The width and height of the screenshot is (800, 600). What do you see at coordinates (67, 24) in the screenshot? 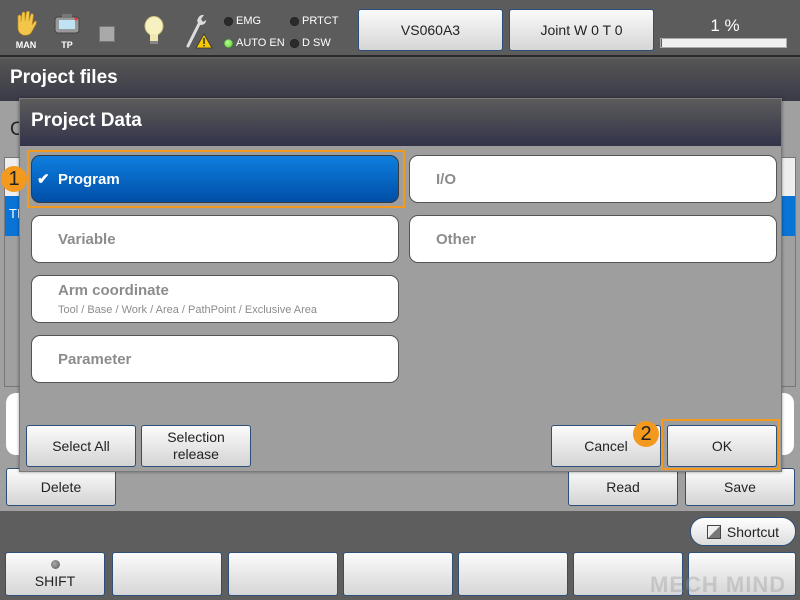
I see `teach-pendant-icon` at bounding box center [67, 24].